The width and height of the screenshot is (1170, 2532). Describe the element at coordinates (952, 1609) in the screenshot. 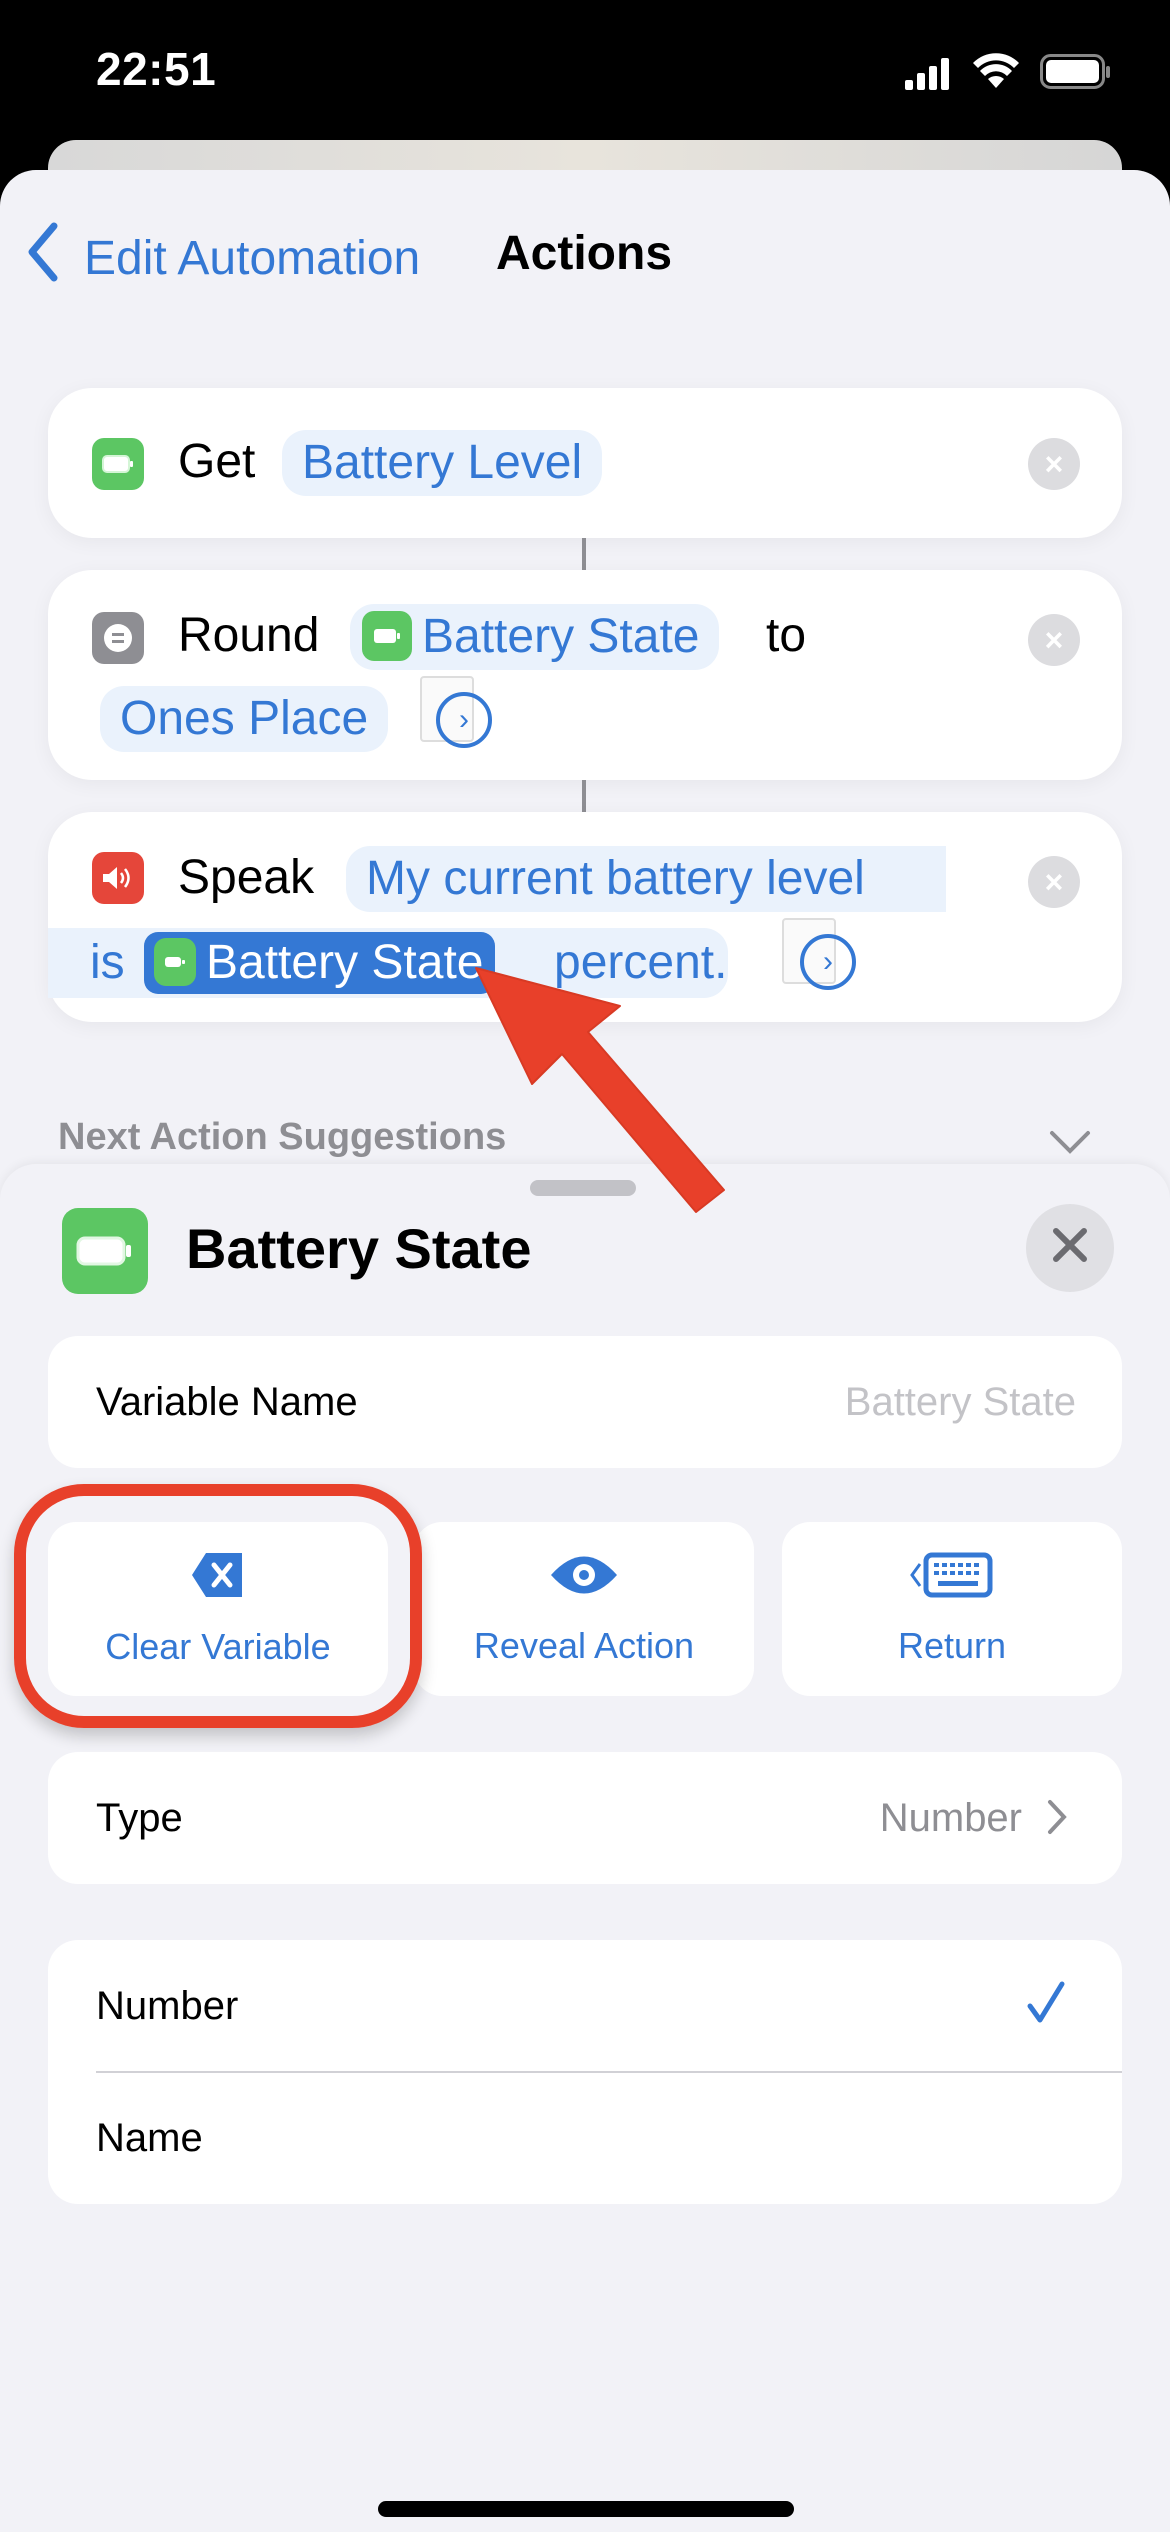

I see `return-button: Return` at that location.